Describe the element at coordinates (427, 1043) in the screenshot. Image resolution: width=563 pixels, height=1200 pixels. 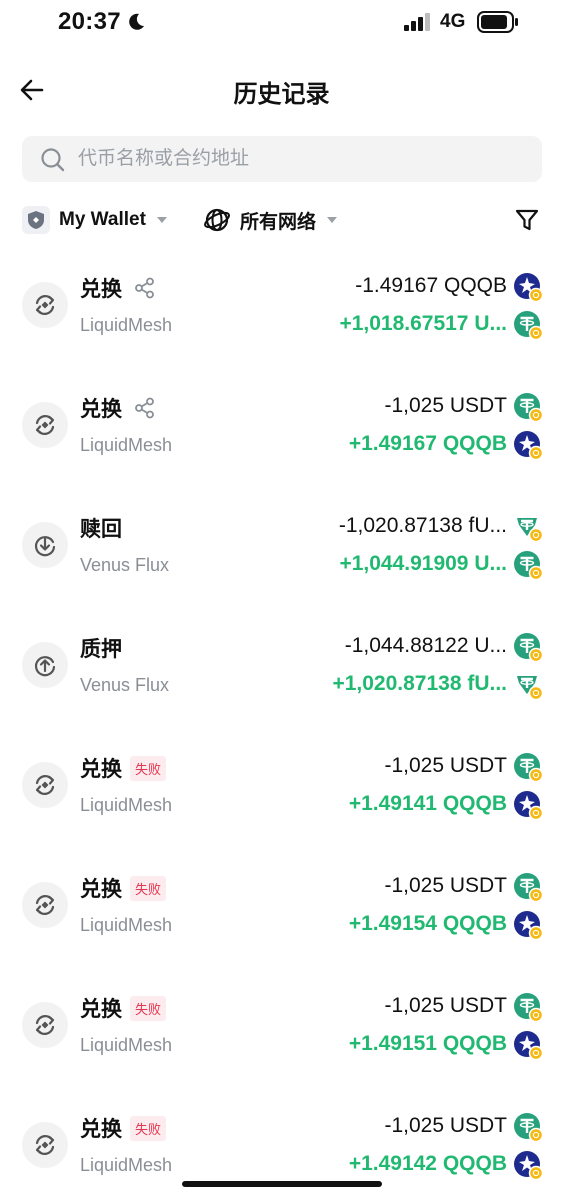
I see `amount-in: +1.49151 QQQB` at that location.